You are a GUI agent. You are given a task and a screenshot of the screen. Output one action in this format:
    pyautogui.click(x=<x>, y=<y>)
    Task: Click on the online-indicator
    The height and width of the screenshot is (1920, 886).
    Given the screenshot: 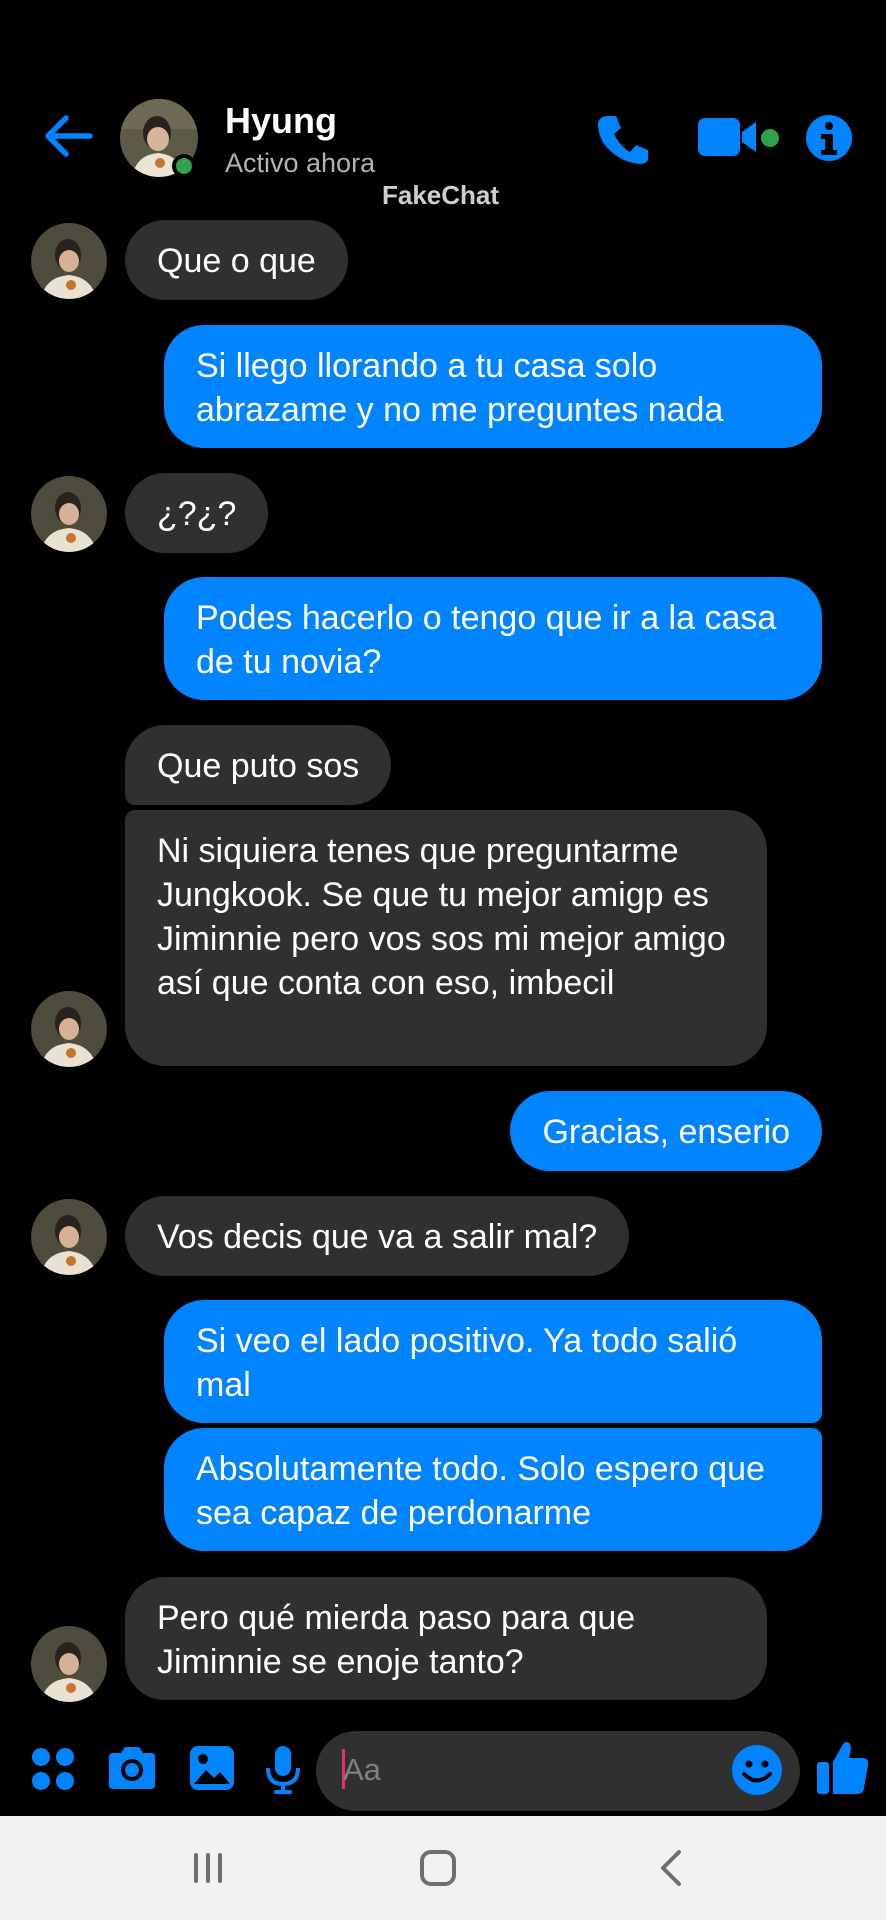 What is the action you would take?
    pyautogui.click(x=184, y=166)
    